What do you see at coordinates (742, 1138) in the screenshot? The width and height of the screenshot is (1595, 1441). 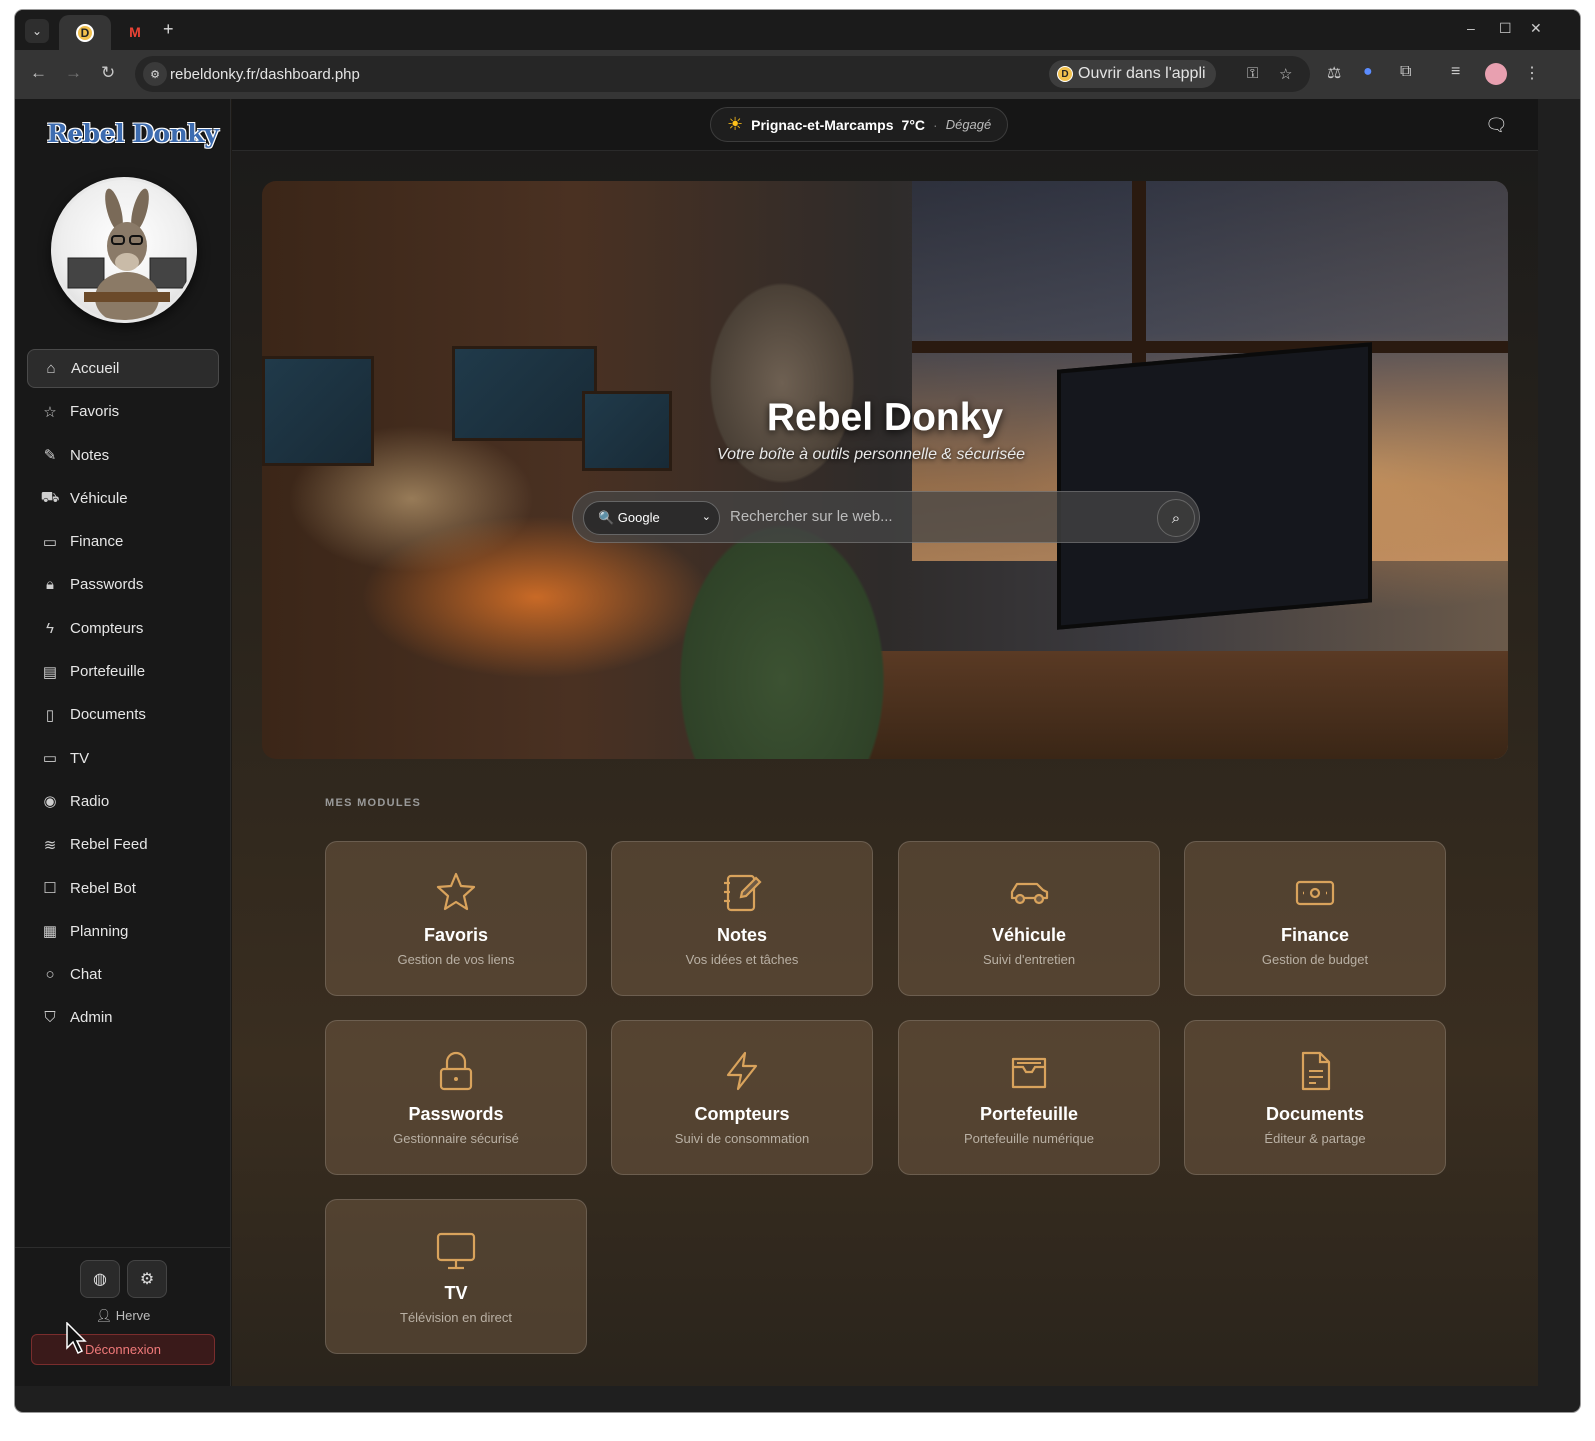 I see `module-card-subtitle: Suivi de consommation` at bounding box center [742, 1138].